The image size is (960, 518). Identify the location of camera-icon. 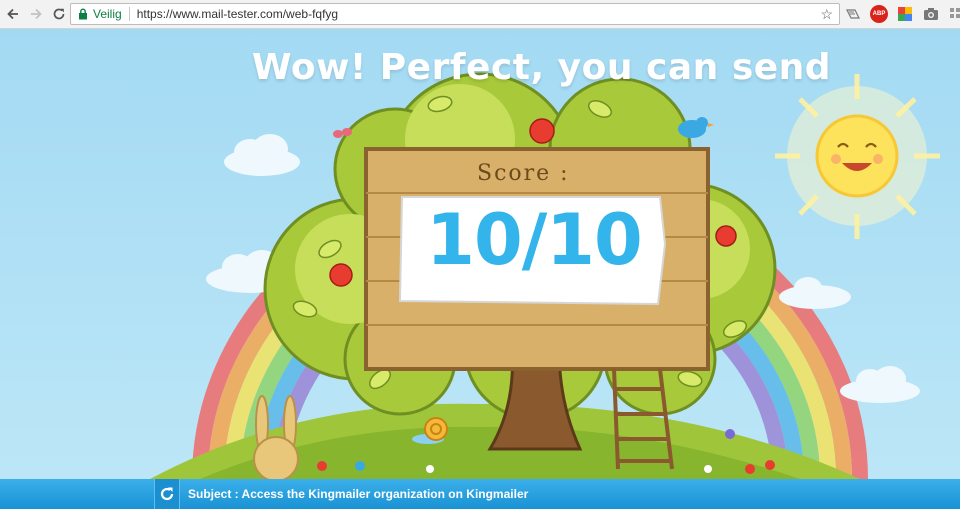
(931, 14).